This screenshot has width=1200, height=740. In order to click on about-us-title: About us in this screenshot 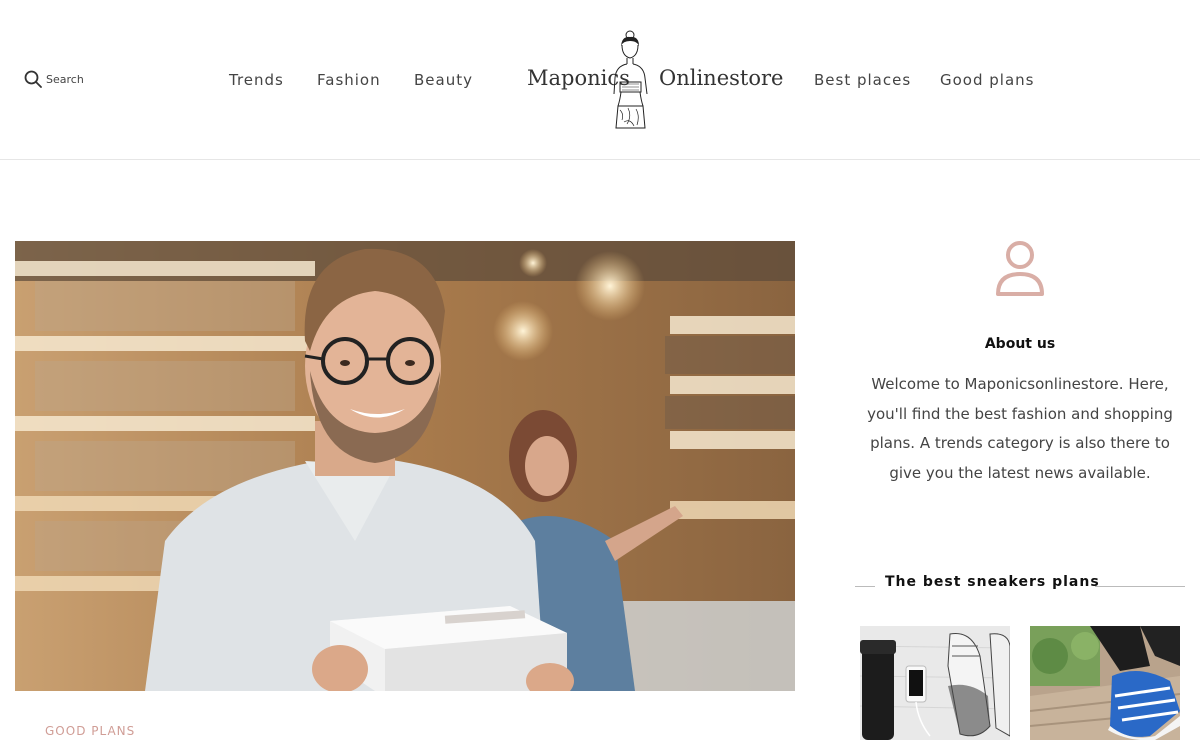, I will do `click(1020, 344)`.